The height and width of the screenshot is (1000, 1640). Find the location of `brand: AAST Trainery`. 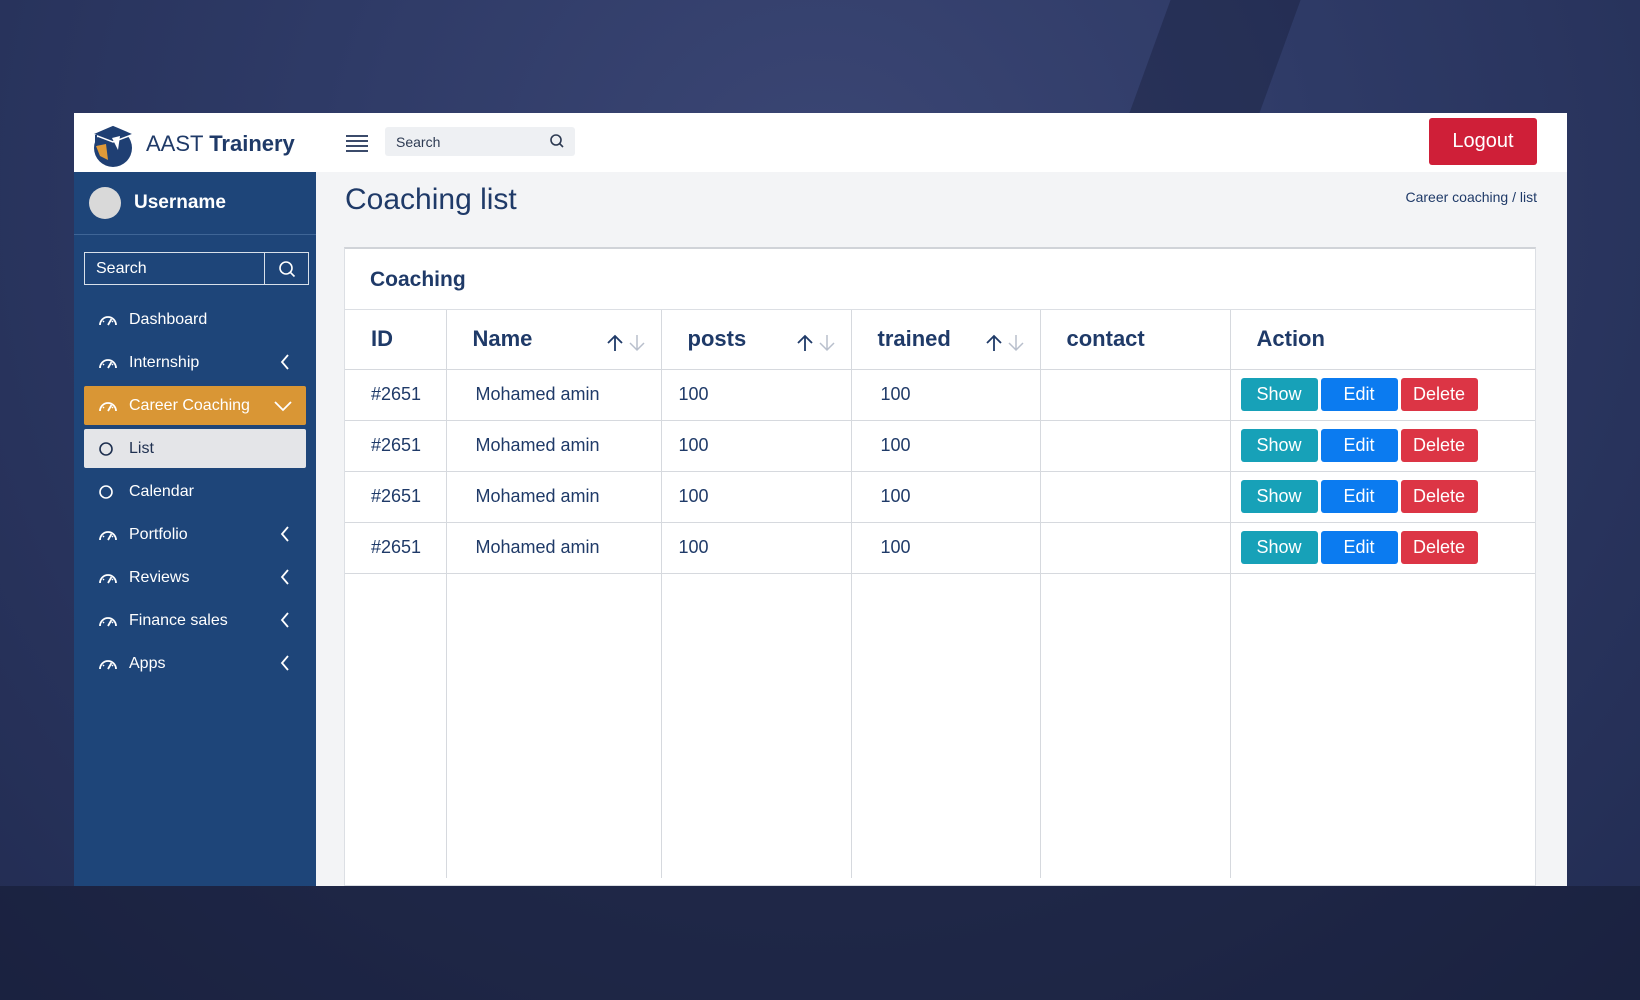

brand: AAST Trainery is located at coordinates (191, 144).